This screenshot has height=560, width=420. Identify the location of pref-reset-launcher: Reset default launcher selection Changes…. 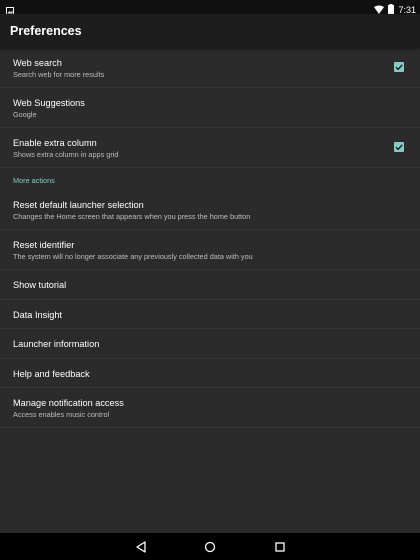
(210, 210).